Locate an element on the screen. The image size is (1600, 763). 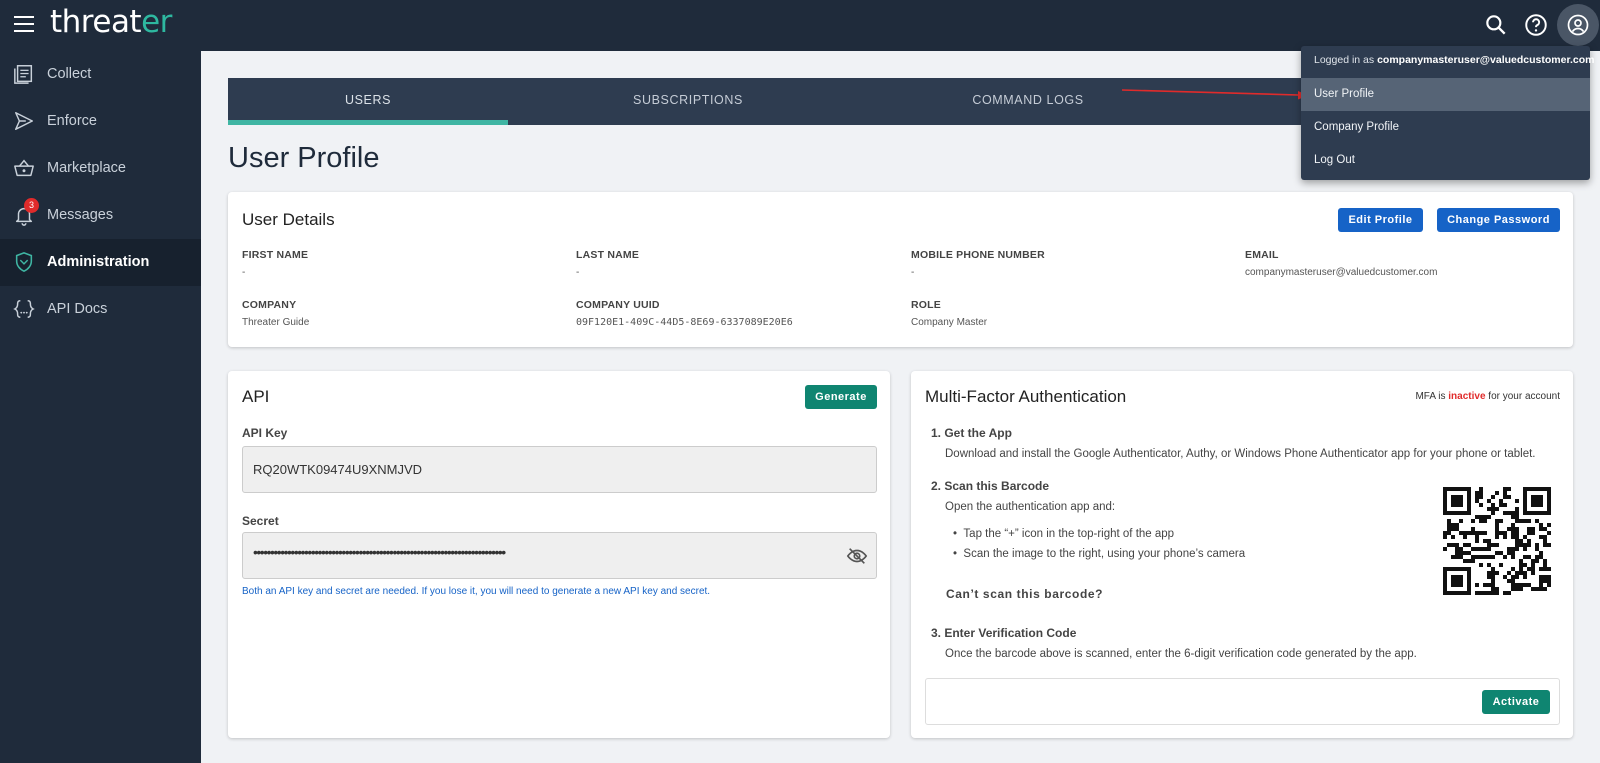
sidebar-item-collect: Collect is located at coordinates (100, 74).